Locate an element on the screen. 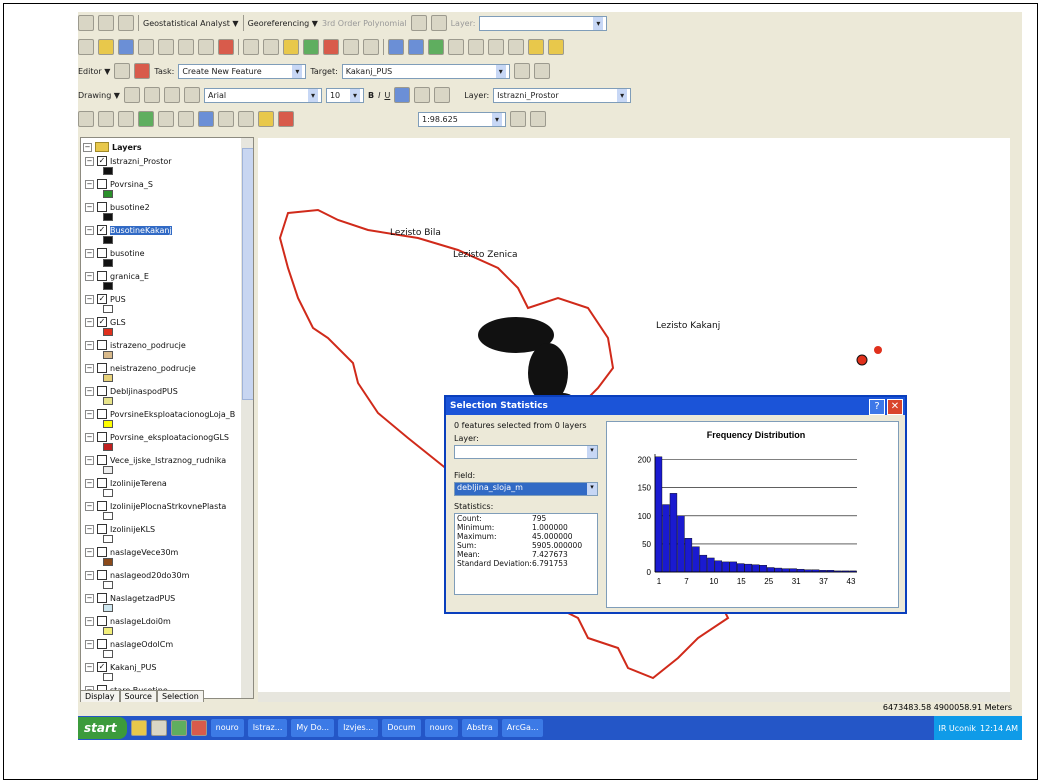  sketch-props-icon is located at coordinates (541, 71).